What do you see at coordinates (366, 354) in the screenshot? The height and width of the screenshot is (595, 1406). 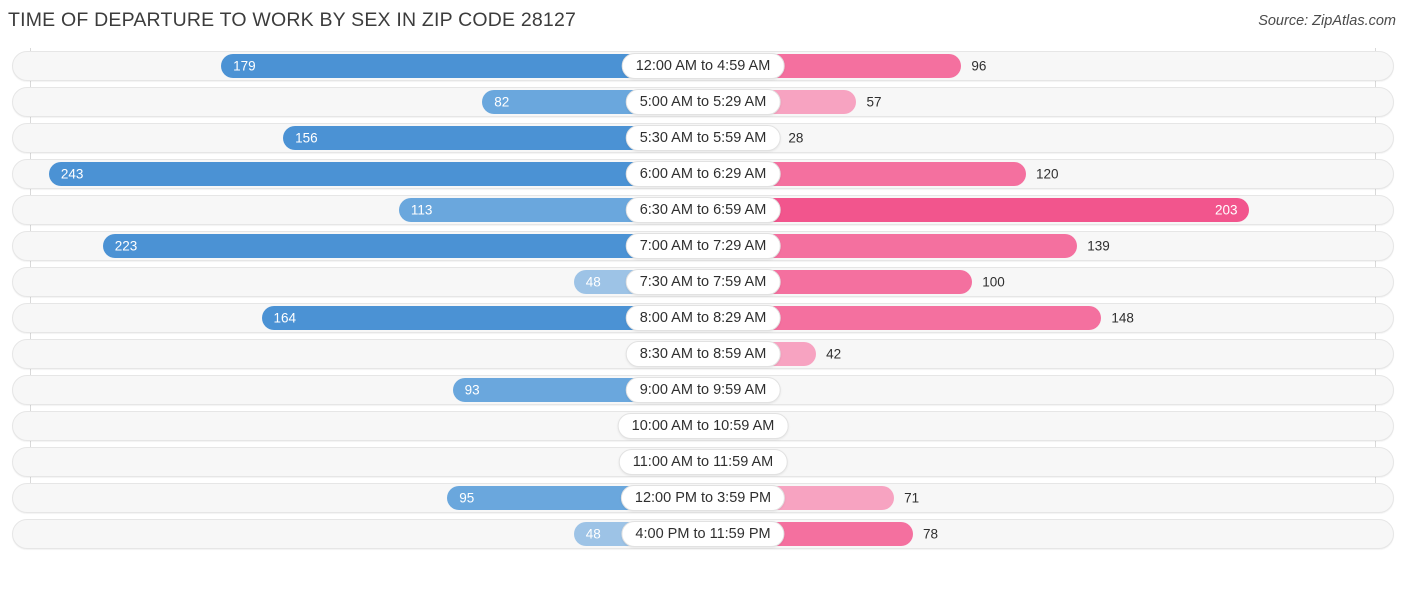 I see `male-bar-container: 15` at bounding box center [366, 354].